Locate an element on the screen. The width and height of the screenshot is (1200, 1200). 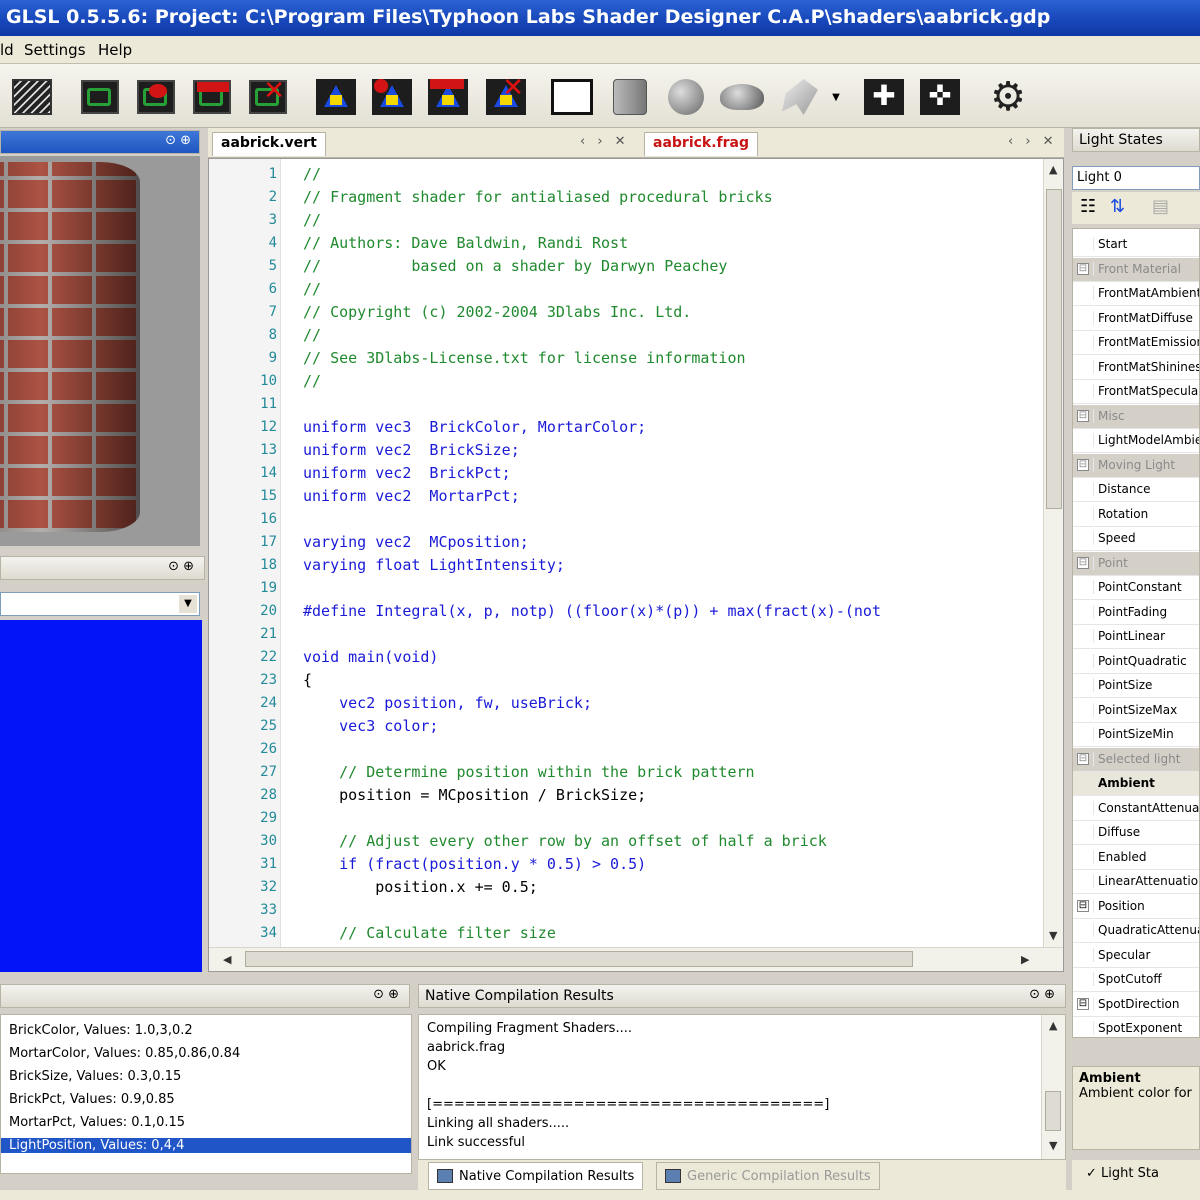
property-pages-icon: ▤ is located at coordinates (1160, 206).